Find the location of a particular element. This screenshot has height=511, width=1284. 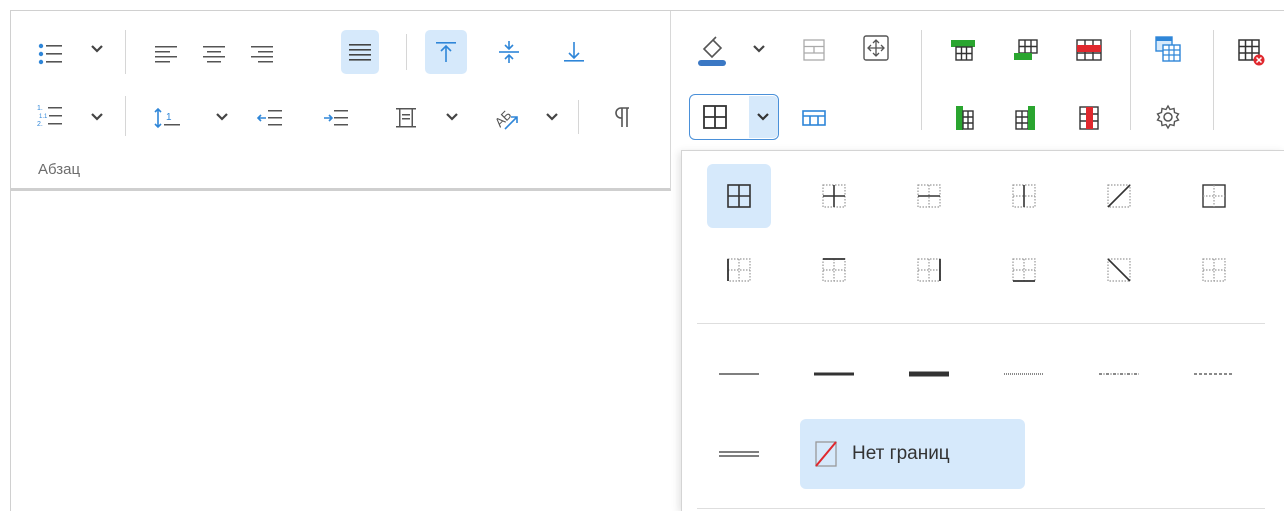

line-style-dash-dot is located at coordinates (1119, 374).